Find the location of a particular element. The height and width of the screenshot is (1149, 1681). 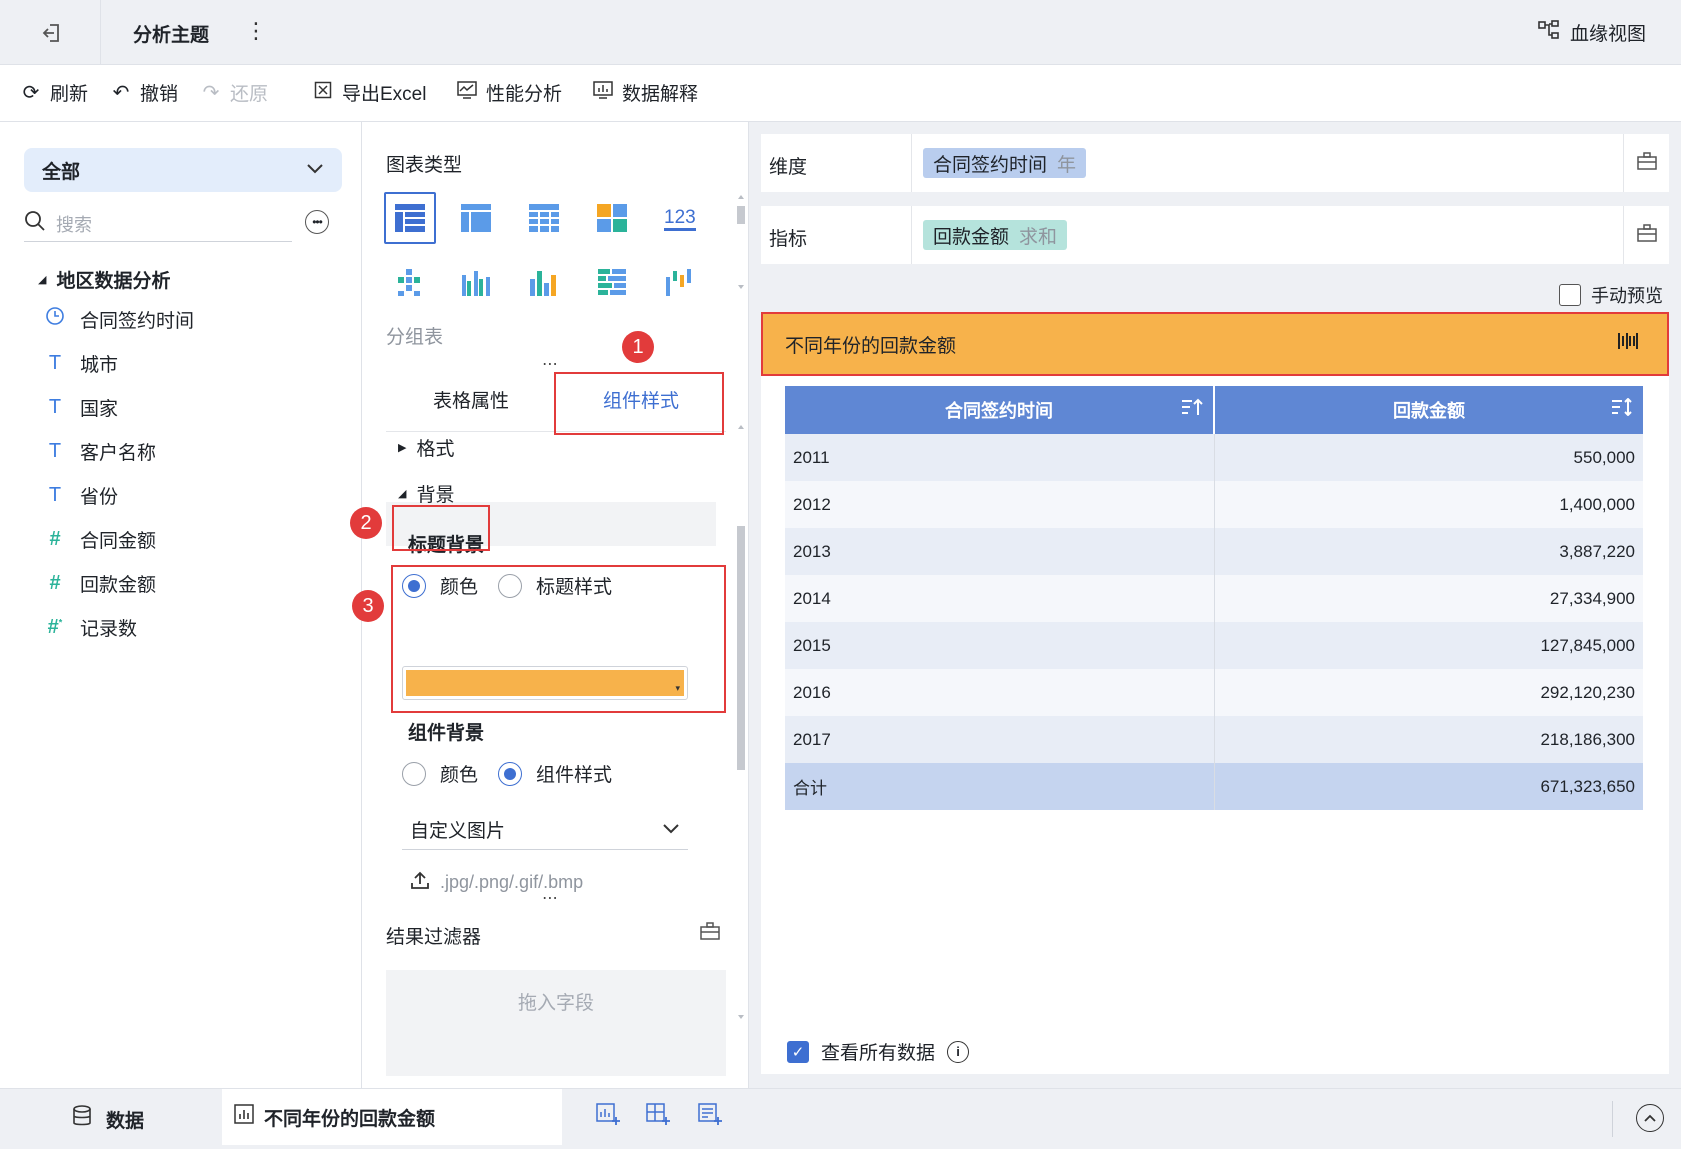

detail-table-icon is located at coordinates (544, 218).